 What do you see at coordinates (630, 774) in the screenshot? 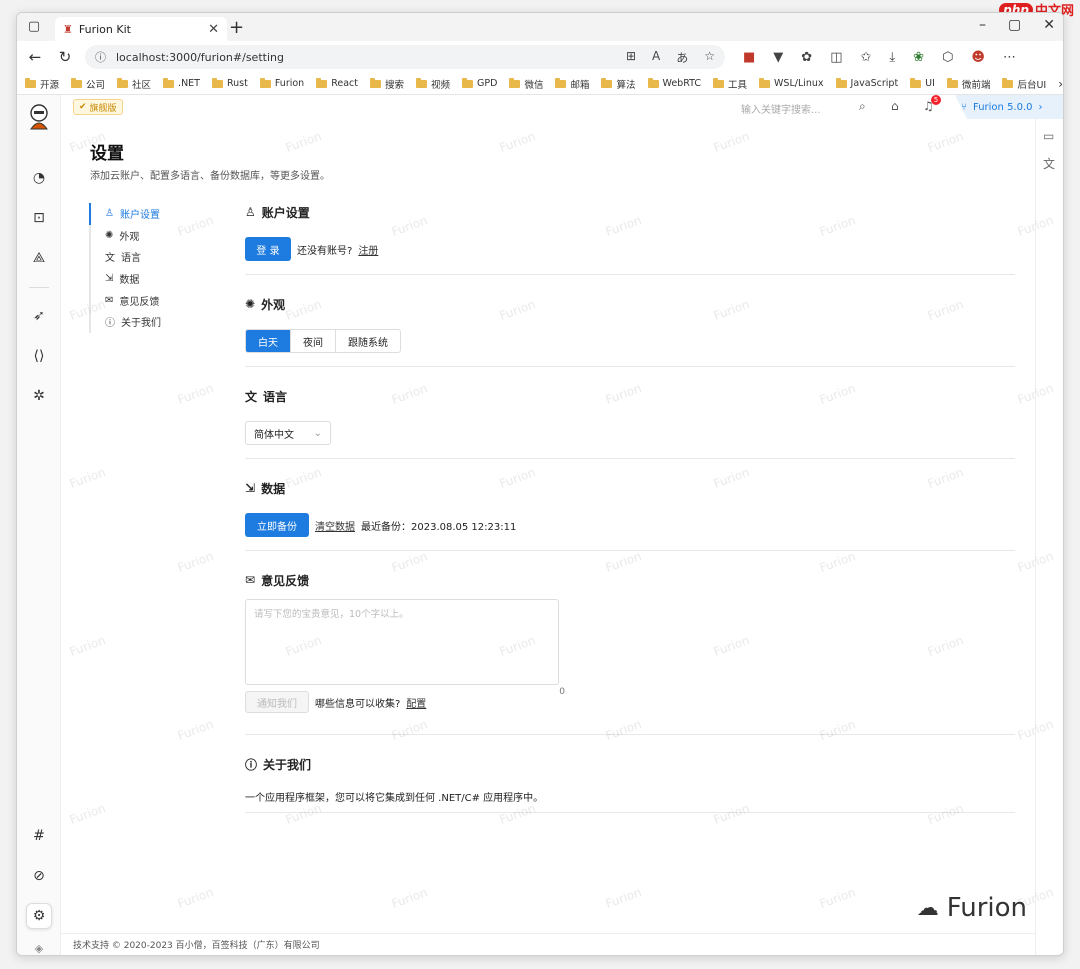
I see `section-about: ⓘ 关于我们 一个应用程序框架，您可以将它集成到任何 .NET/C# 应用程序中。` at bounding box center [630, 774].